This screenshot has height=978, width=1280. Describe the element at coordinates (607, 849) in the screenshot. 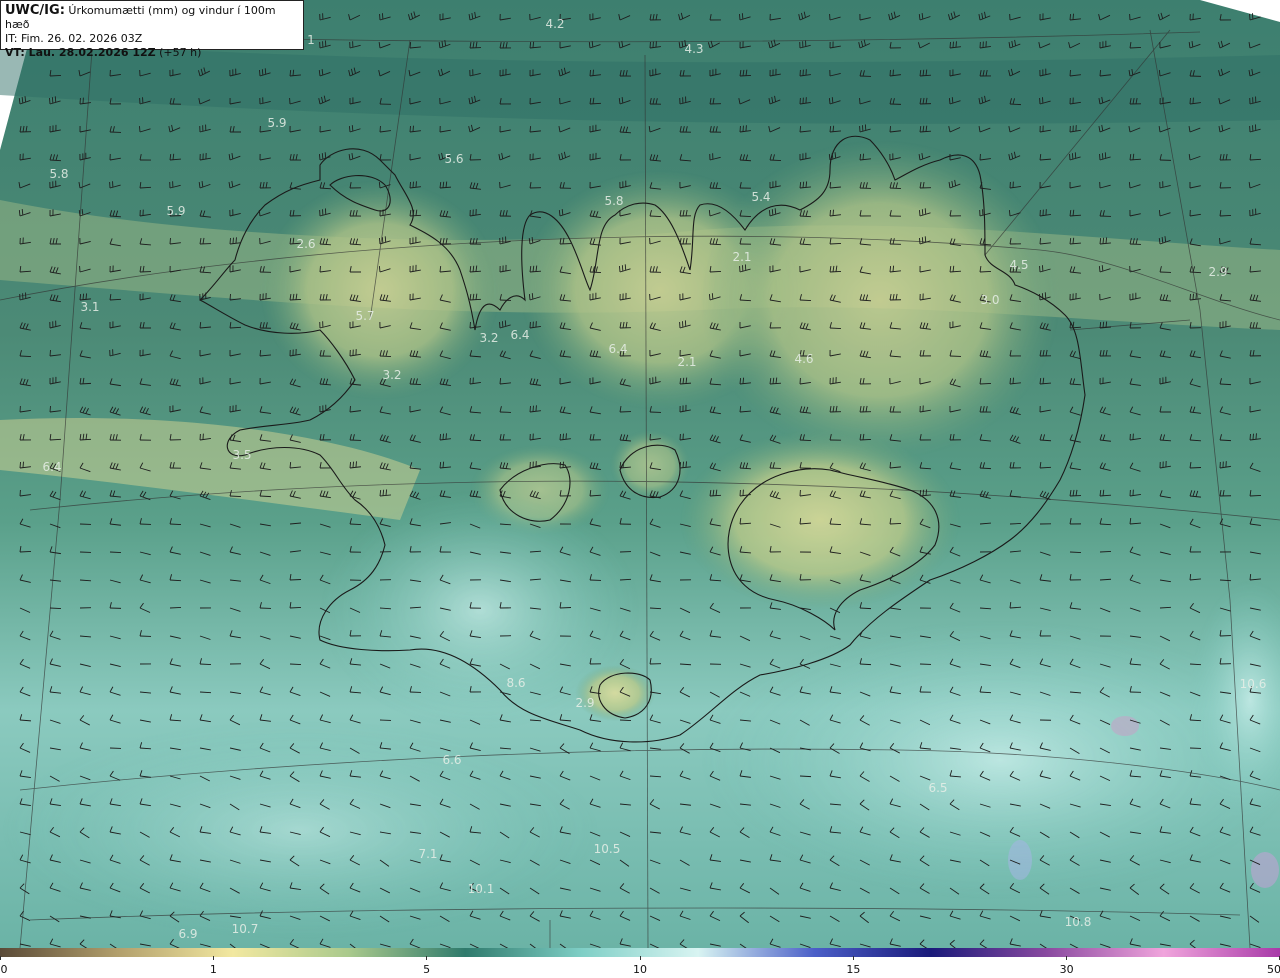

I see `precip-value-label: 10.5` at that location.